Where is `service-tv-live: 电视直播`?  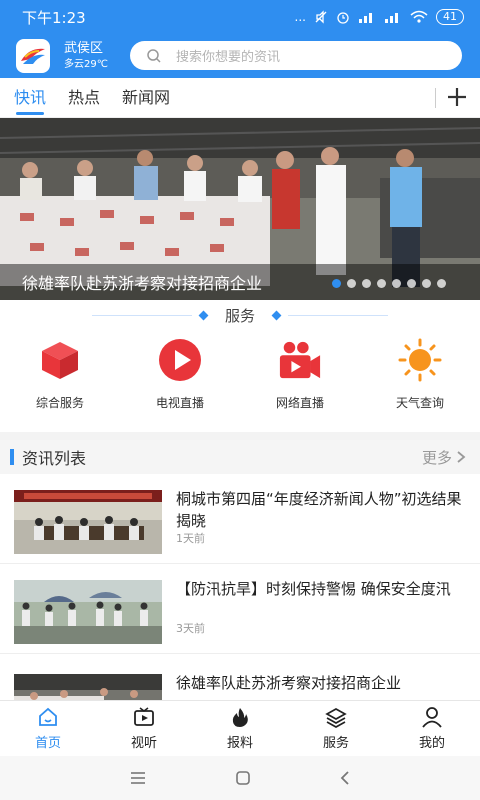
service-tv-live: 电视直播 is located at coordinates (180, 380).